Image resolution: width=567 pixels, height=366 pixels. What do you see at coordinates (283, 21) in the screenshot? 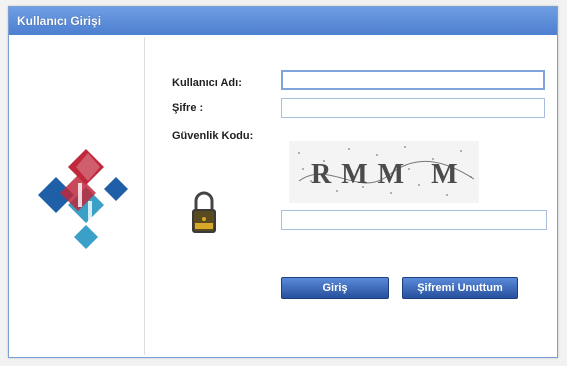
I see `window-title: Kullanıcı Girişi` at bounding box center [283, 21].